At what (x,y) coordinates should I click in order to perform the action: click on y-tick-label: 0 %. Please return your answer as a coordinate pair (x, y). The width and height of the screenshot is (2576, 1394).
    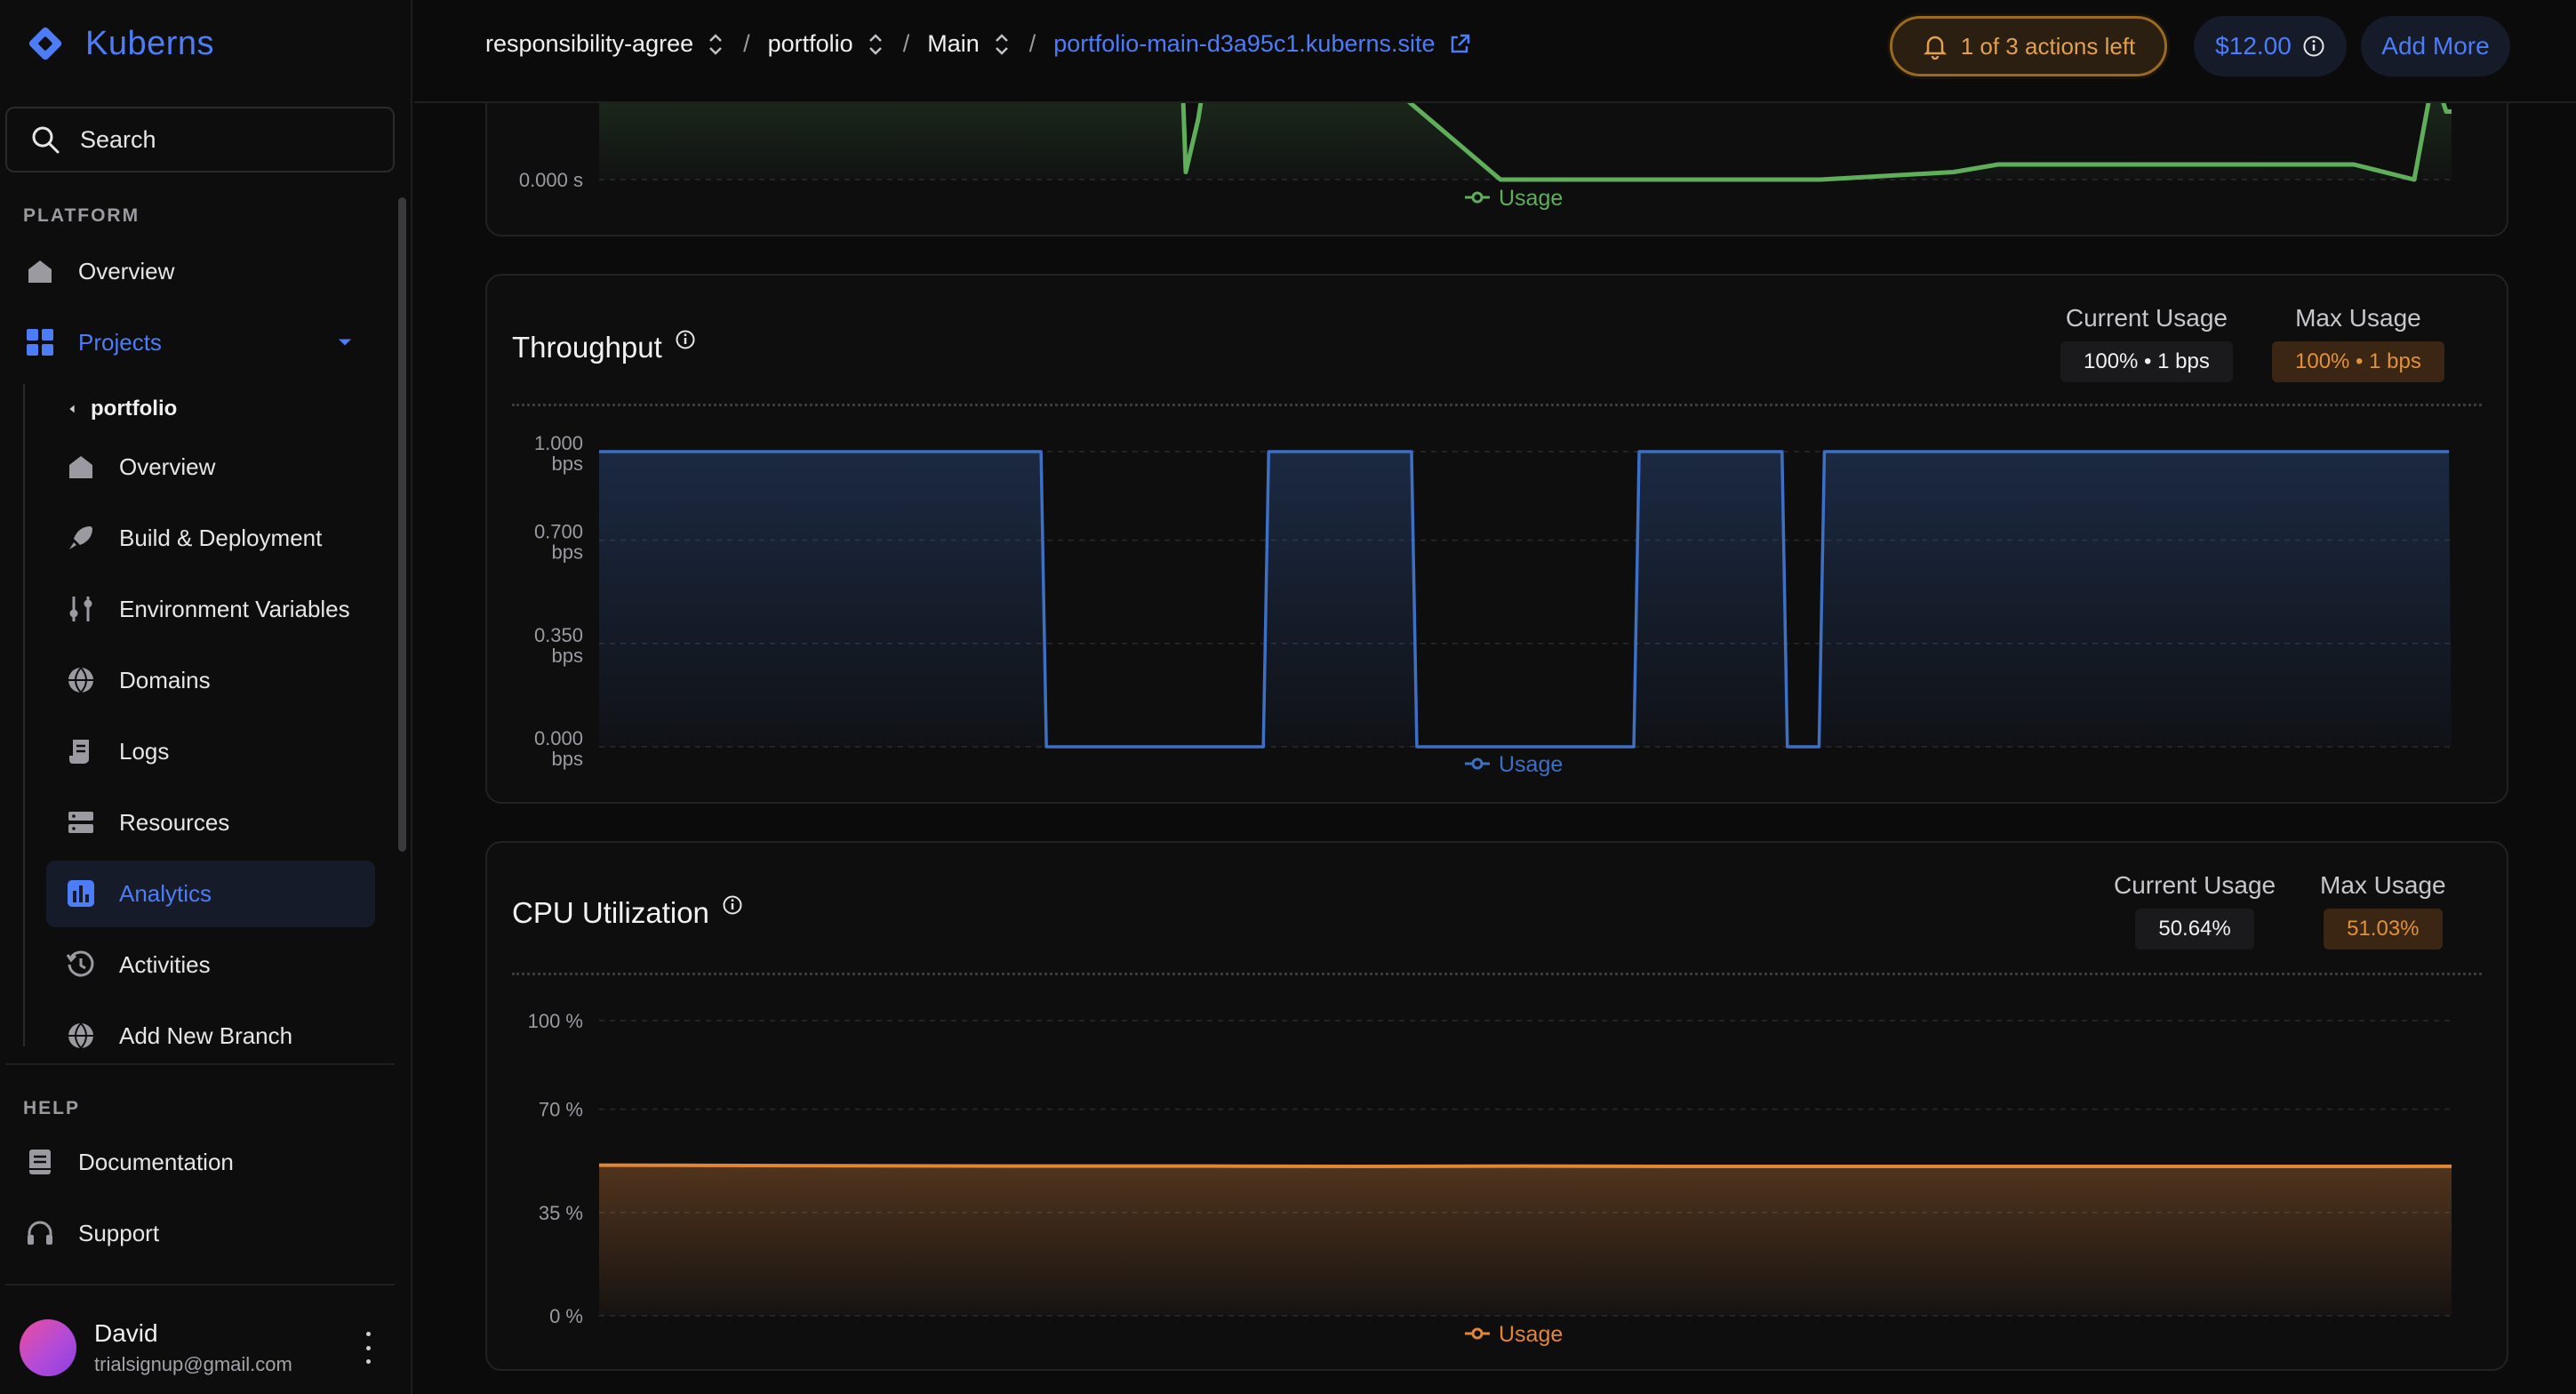
    Looking at the image, I should click on (566, 1316).